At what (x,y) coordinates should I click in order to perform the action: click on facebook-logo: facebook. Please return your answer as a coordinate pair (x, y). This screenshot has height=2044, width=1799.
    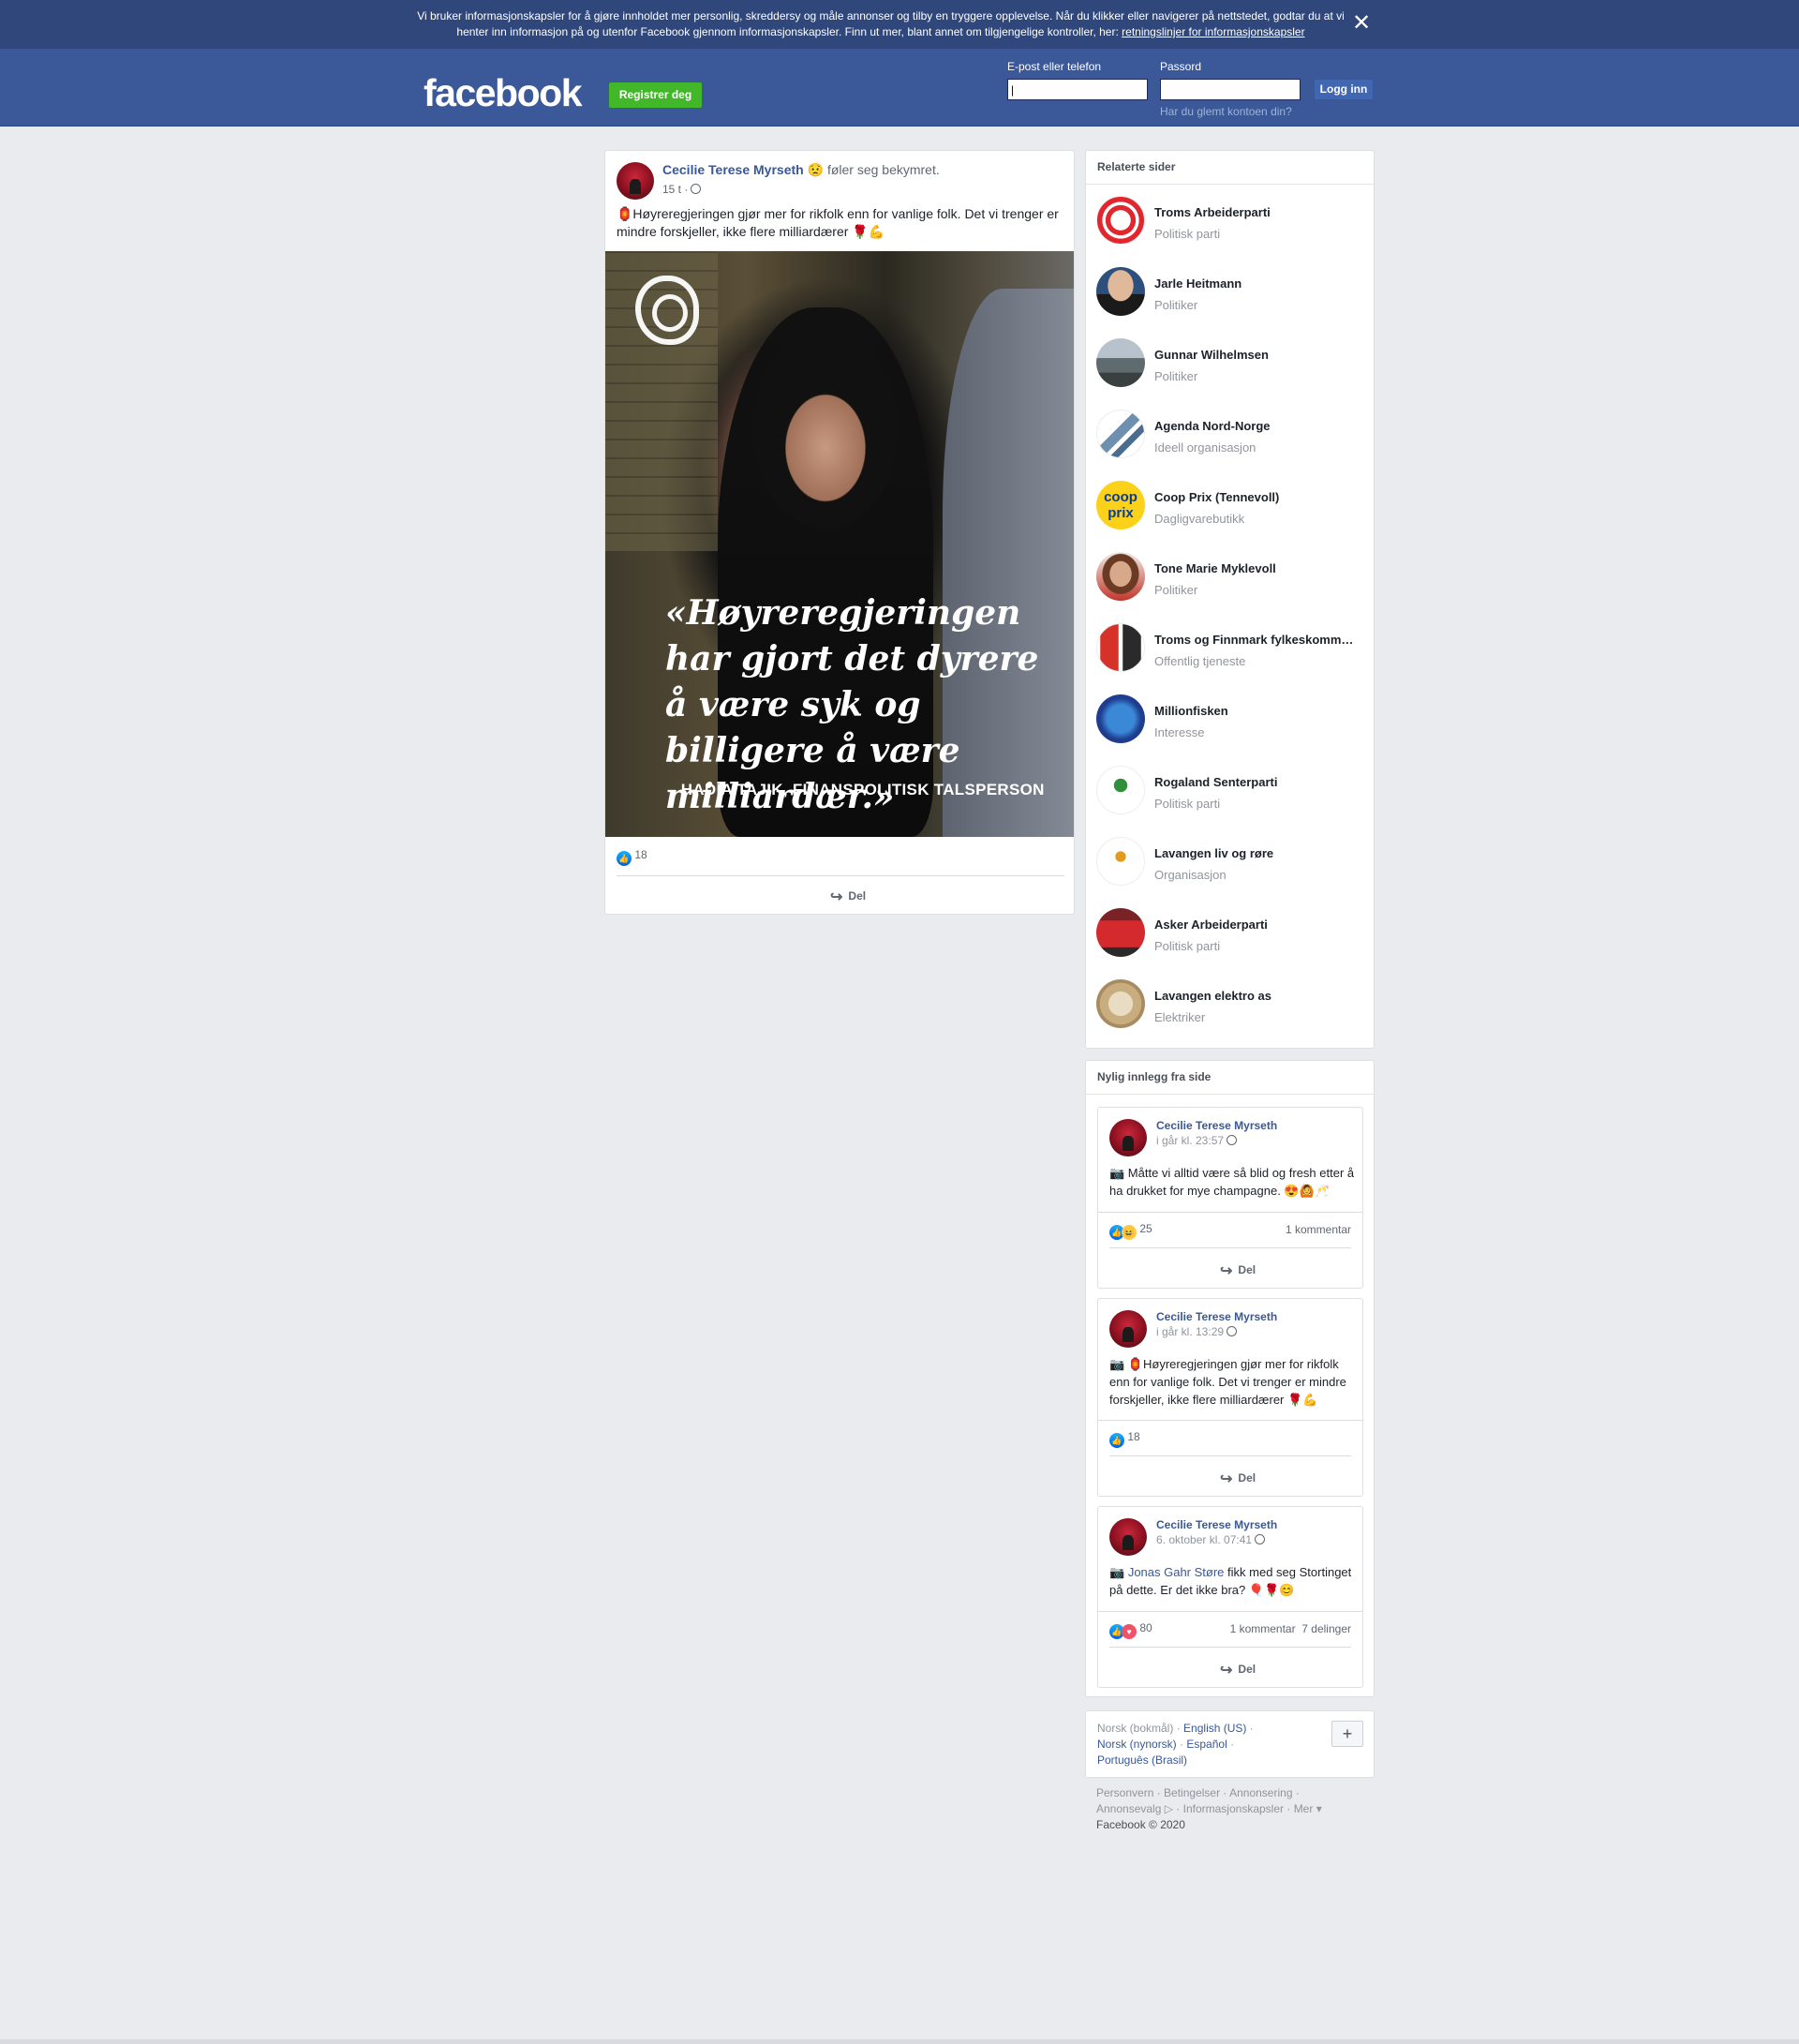
    Looking at the image, I should click on (504, 92).